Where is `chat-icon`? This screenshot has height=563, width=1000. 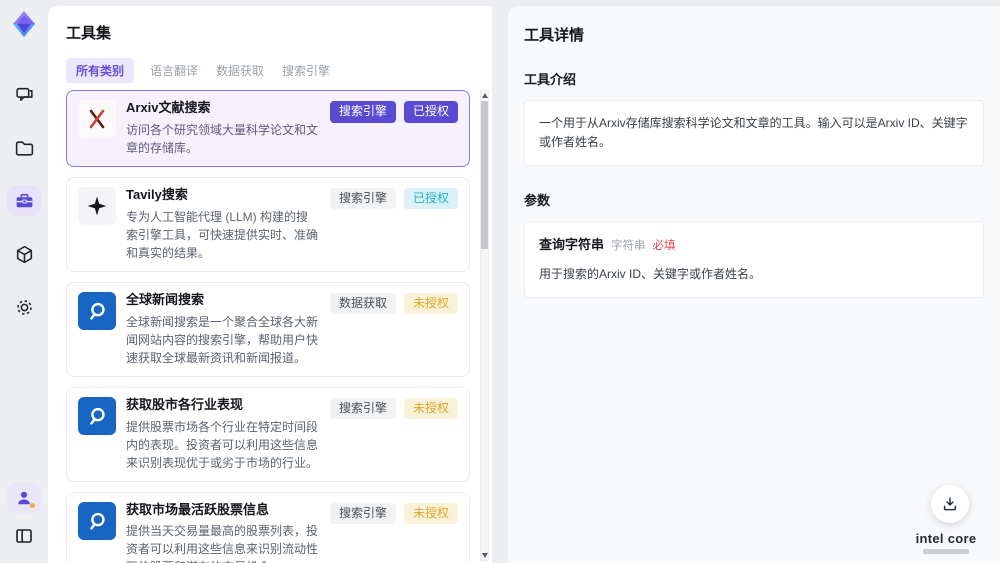 chat-icon is located at coordinates (24, 94).